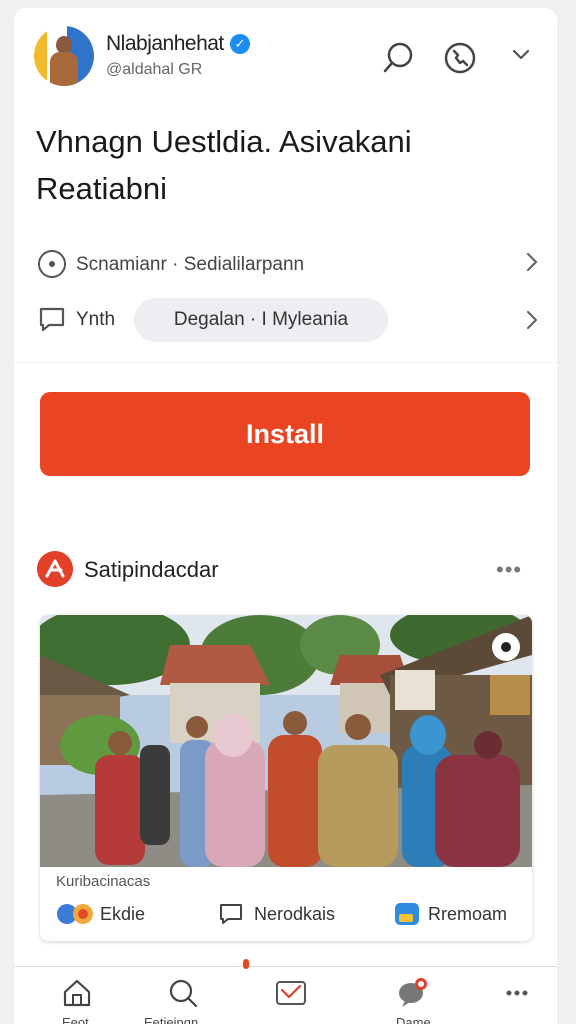  I want to click on bottom-nav: Eeot Eetieingn Dame, so click(285, 991).